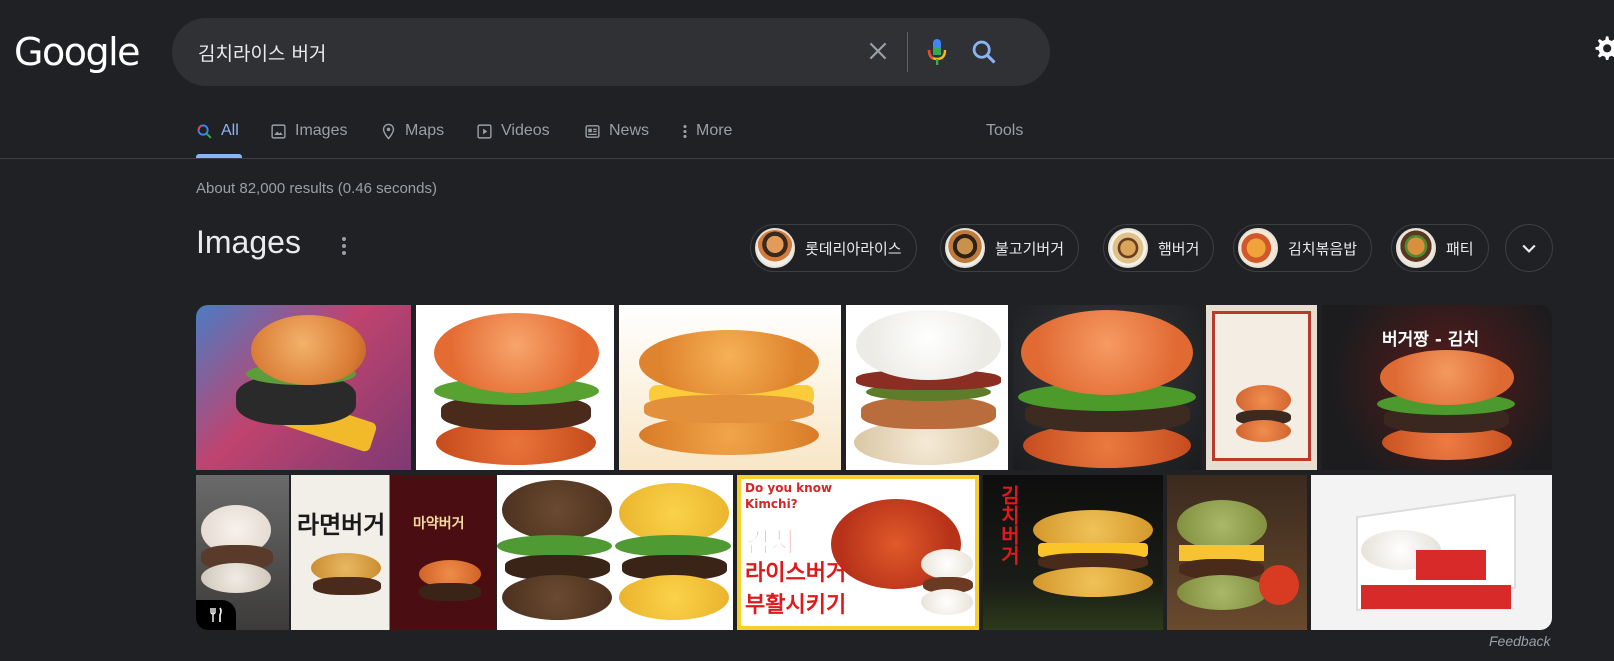 The width and height of the screenshot is (1614, 661). Describe the element at coordinates (685, 131) in the screenshot. I see `vertical-dots-icon` at that location.